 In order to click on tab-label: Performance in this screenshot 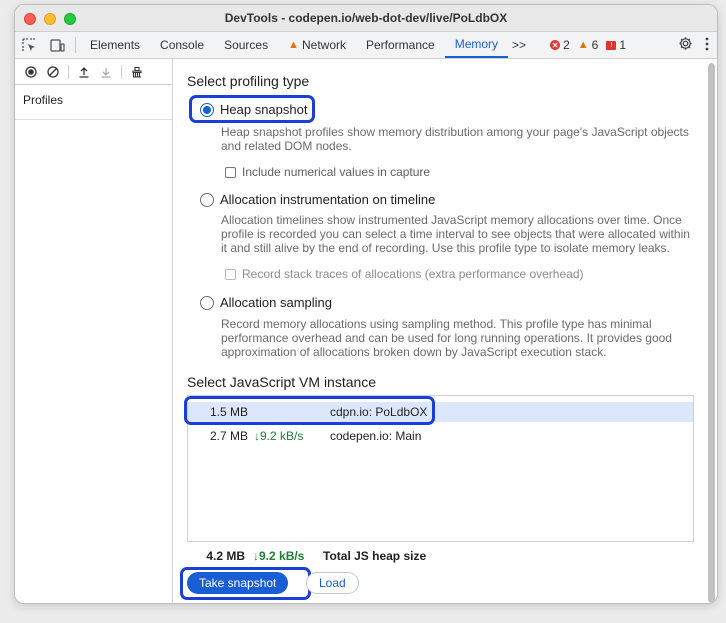, I will do `click(400, 45)`.